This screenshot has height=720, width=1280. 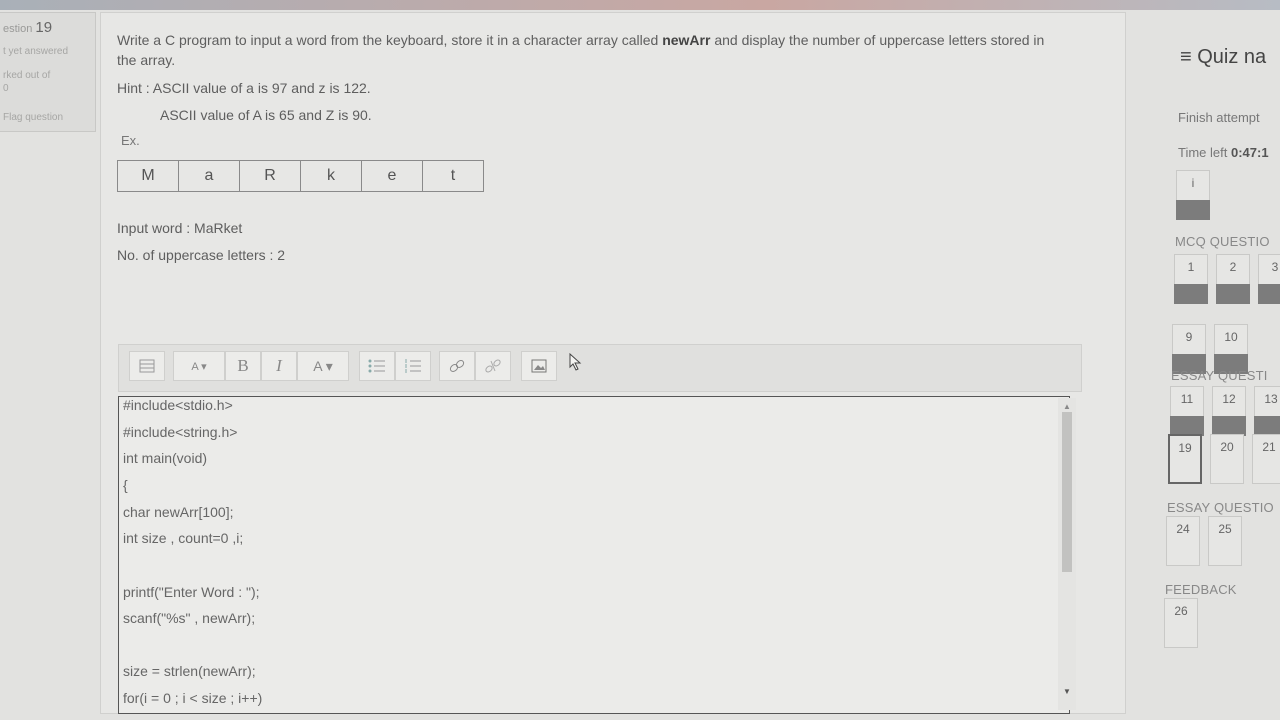 What do you see at coordinates (243, 366) in the screenshot?
I see `bold-button: B` at bounding box center [243, 366].